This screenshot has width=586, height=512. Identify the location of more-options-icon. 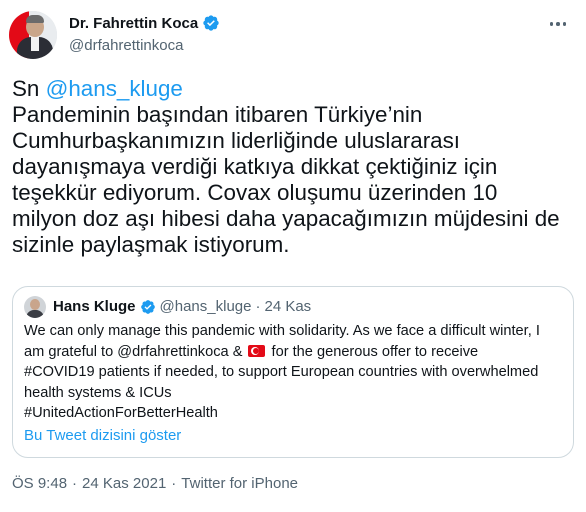
(558, 24).